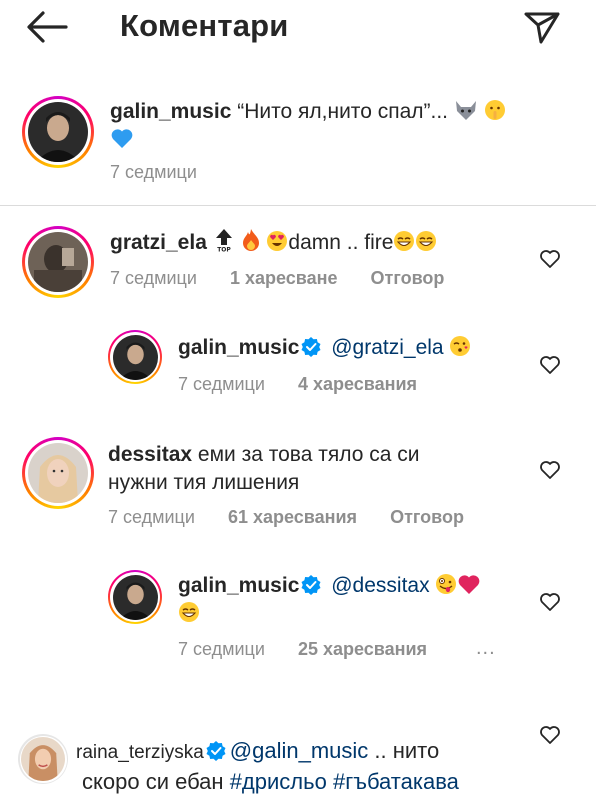 The width and height of the screenshot is (596, 800). I want to click on comment-meta: 7 седмици 25 харесвания, so click(316, 649).